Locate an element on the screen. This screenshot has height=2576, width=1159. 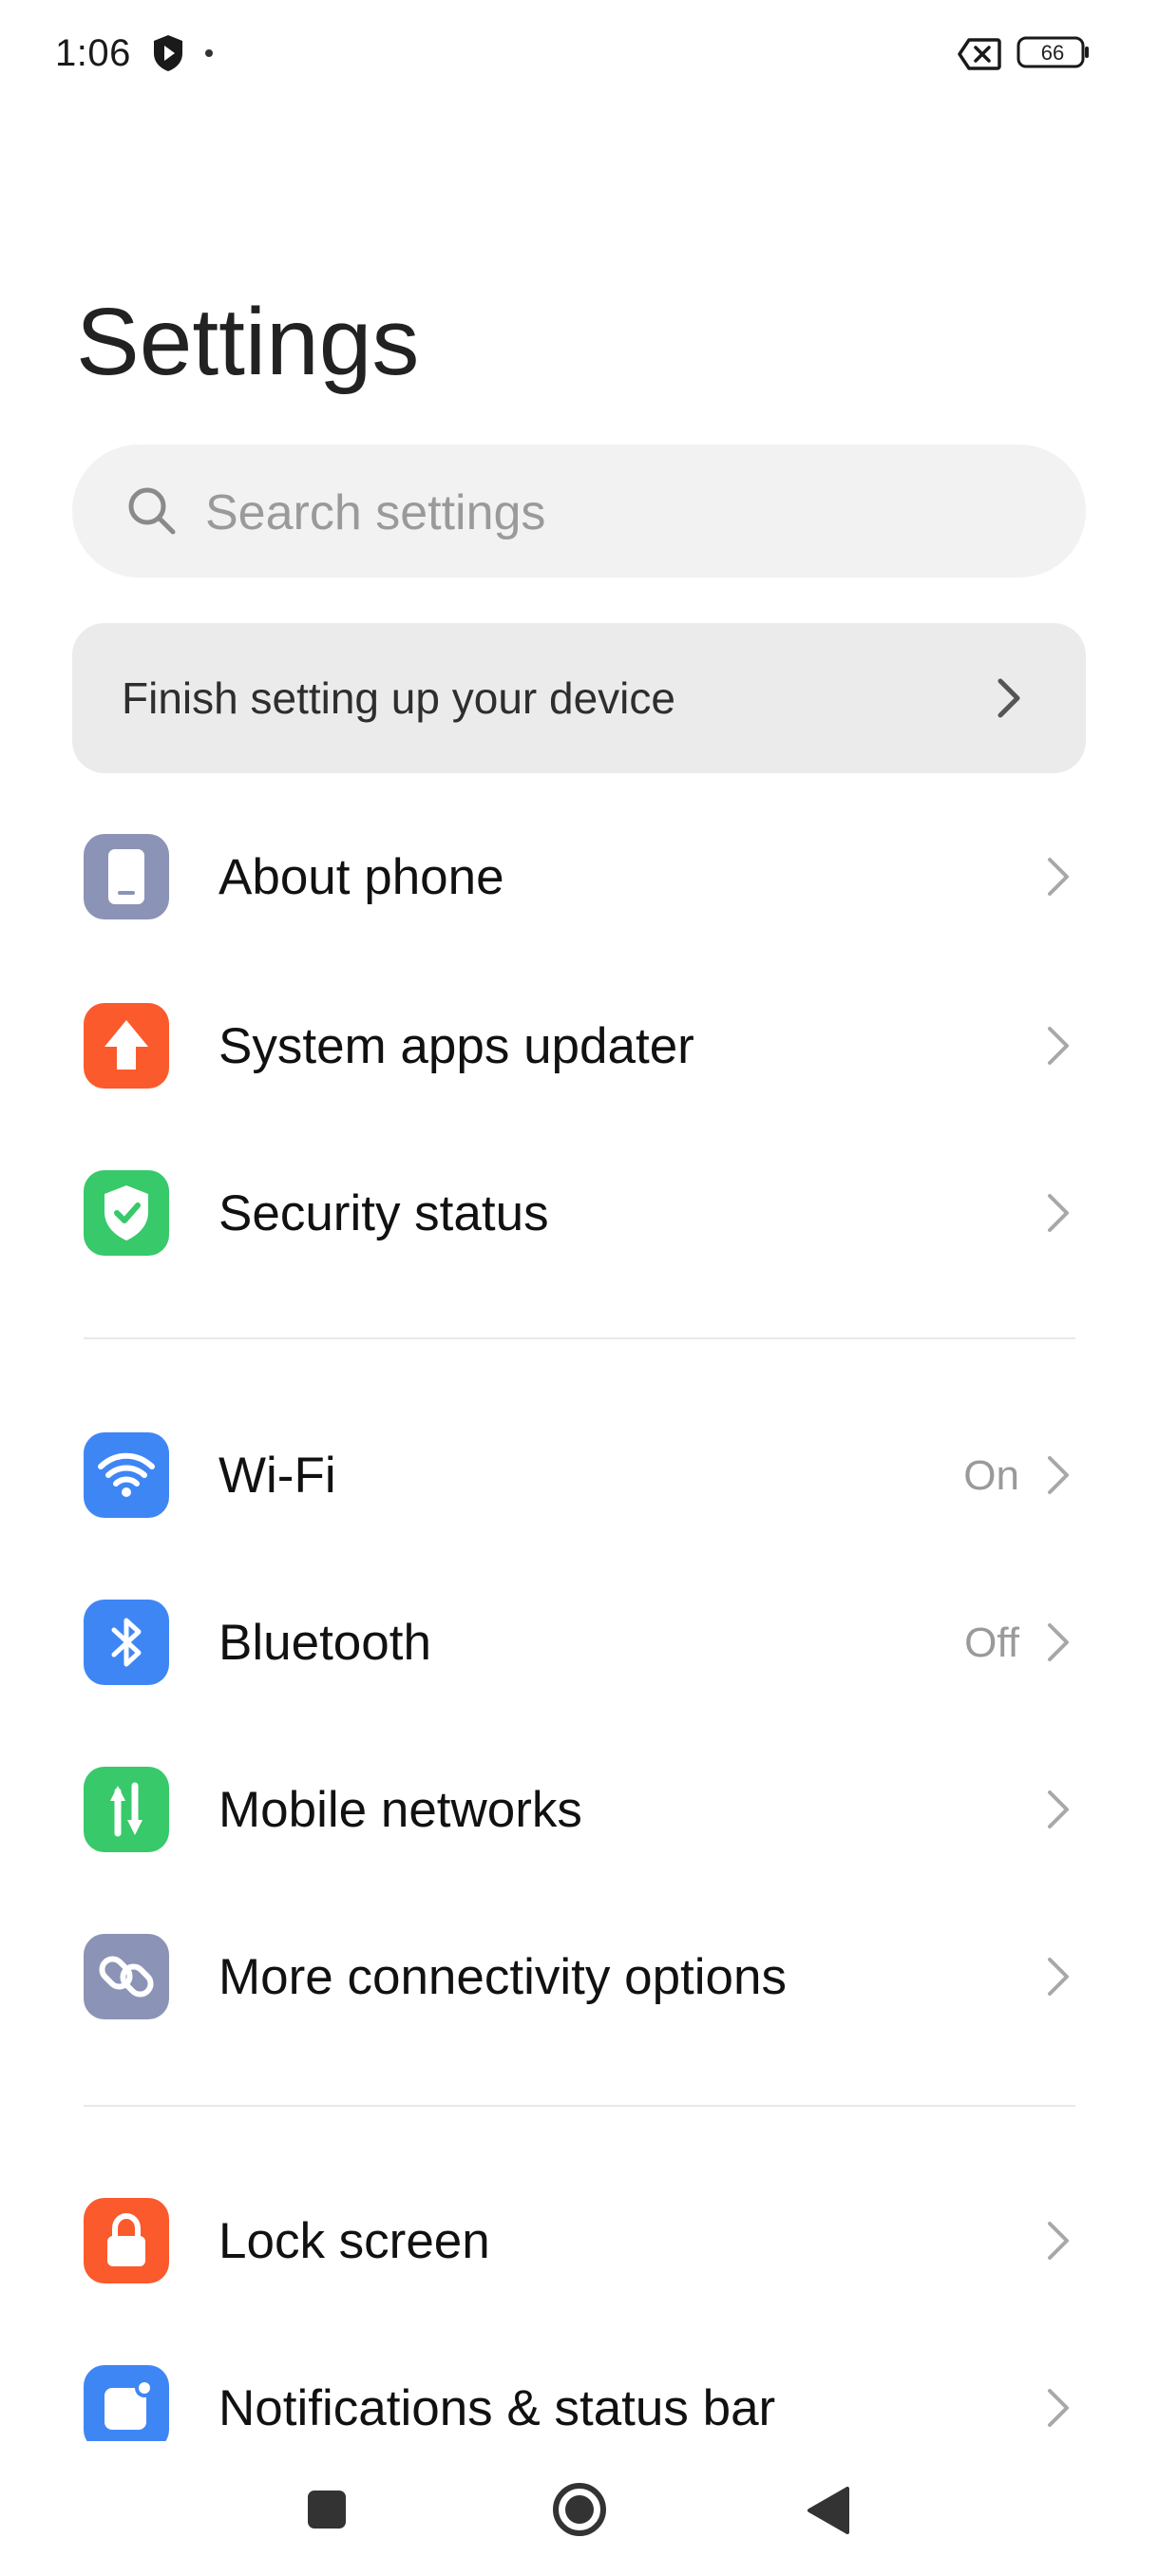
lock-icon is located at coordinates (126, 2240).